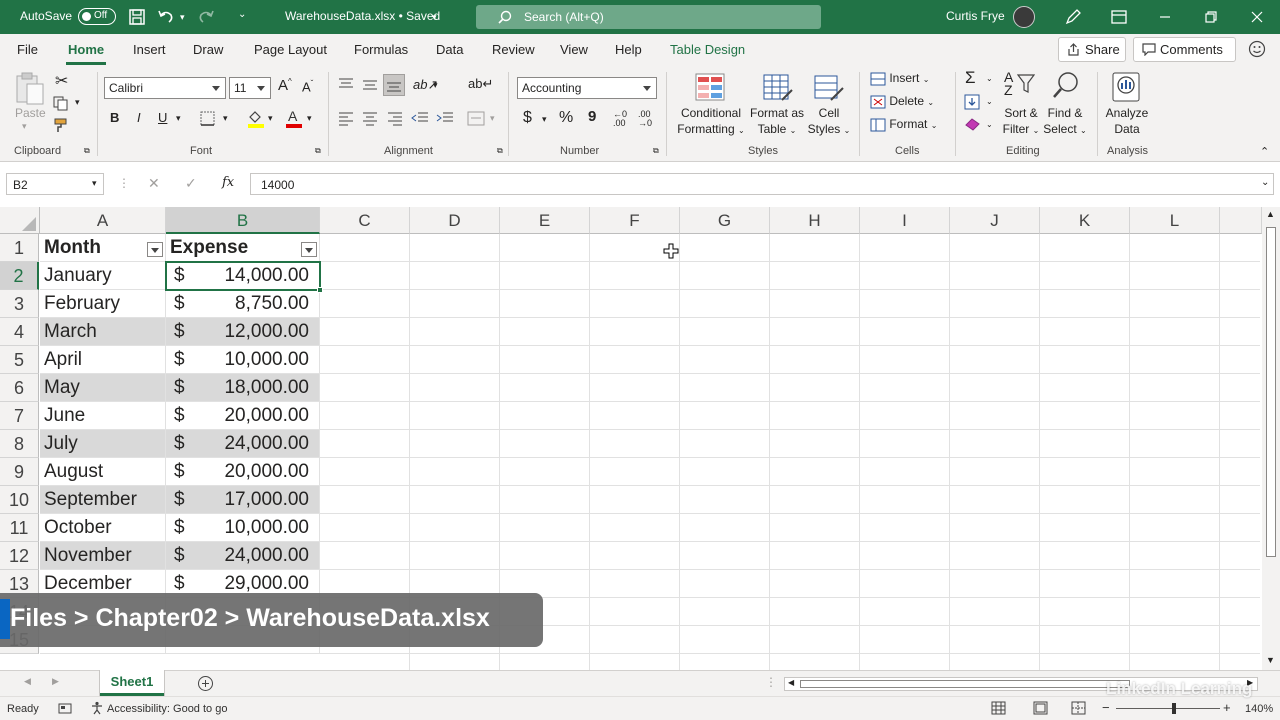 This screenshot has width=1280, height=720. What do you see at coordinates (270, 118) in the screenshot?
I see `fill-color-dropdown-icon: ▾` at bounding box center [270, 118].